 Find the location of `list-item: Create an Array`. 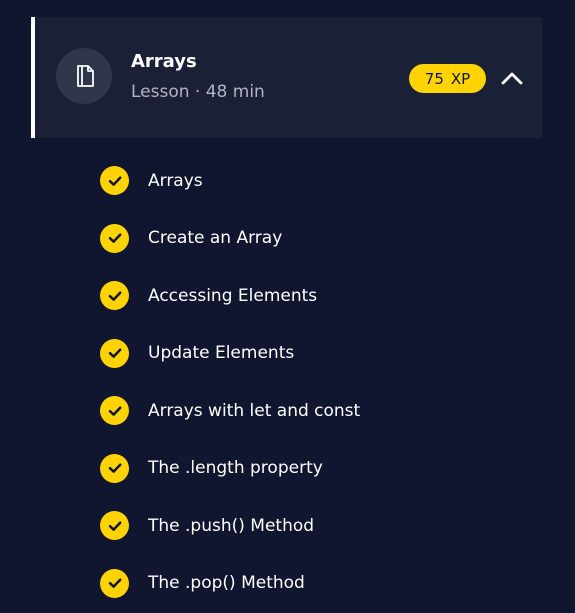

list-item: Create an Array is located at coordinates (230, 238).